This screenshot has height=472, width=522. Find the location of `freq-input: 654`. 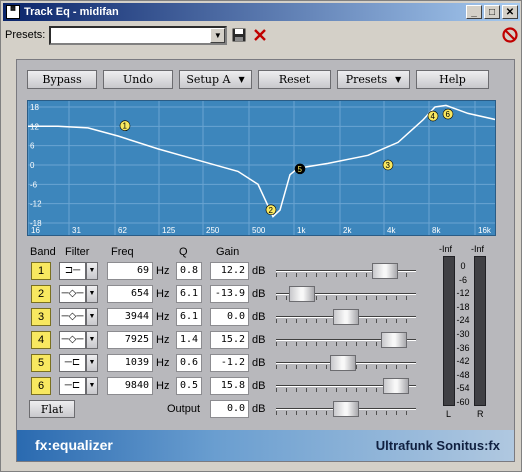

freq-input: 654 is located at coordinates (130, 294).